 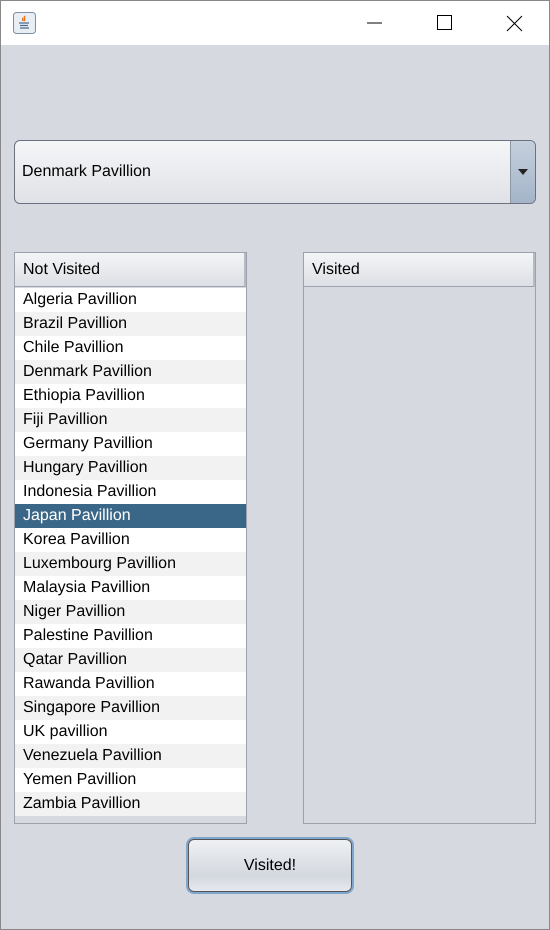 What do you see at coordinates (130, 636) in the screenshot?
I see `list-item: Palestine Pavillion` at bounding box center [130, 636].